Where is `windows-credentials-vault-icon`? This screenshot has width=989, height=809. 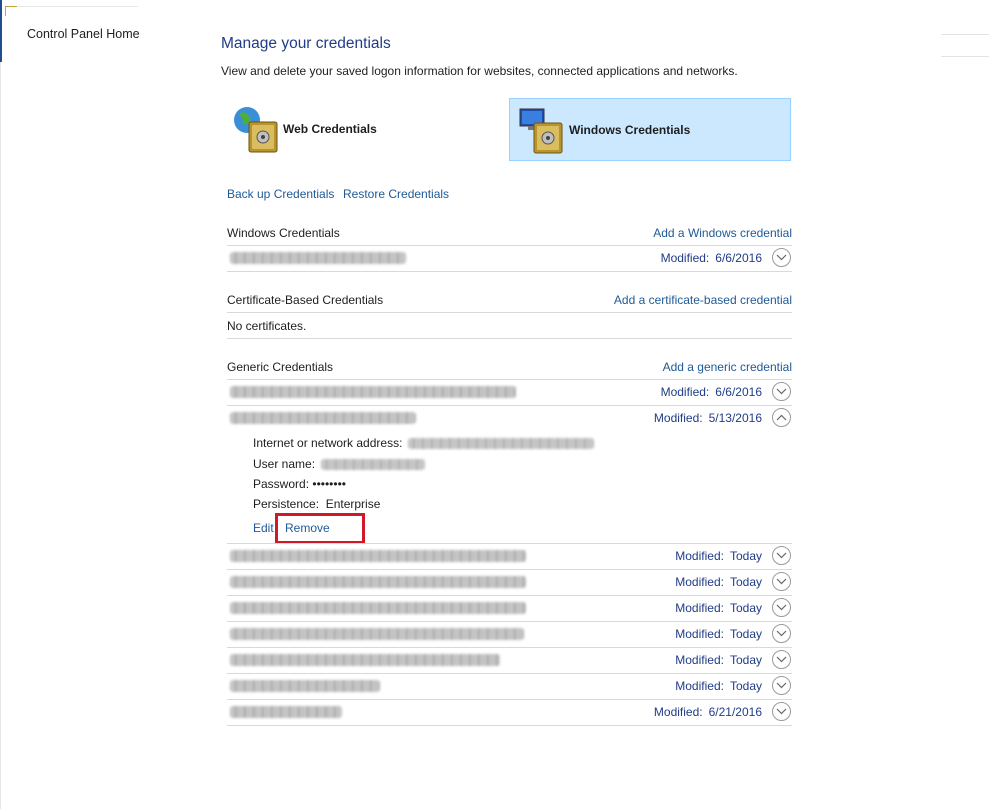
windows-credentials-vault-icon is located at coordinates (541, 131).